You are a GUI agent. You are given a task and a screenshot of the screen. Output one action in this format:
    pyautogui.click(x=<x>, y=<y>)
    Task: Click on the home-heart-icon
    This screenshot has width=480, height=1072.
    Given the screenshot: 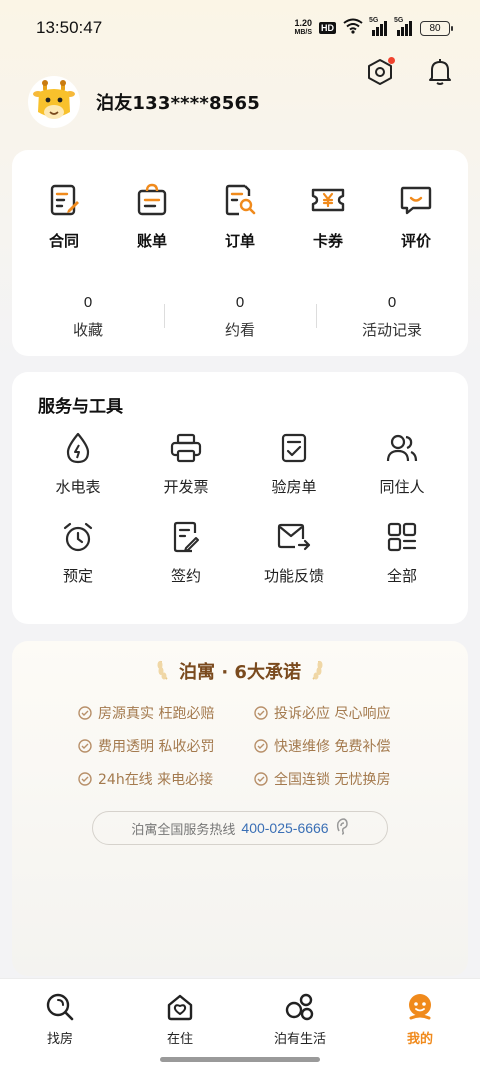 What is the action you would take?
    pyautogui.click(x=180, y=1007)
    